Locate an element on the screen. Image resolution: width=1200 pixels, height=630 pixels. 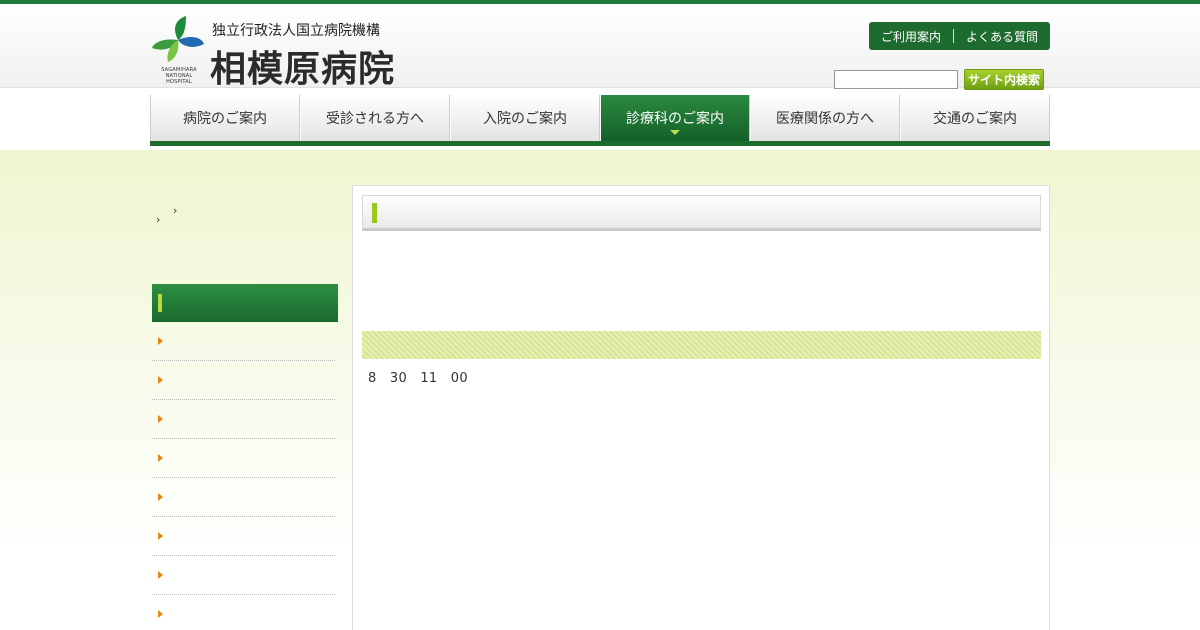
gnav-label: 病院のご案内 is located at coordinates (225, 119).